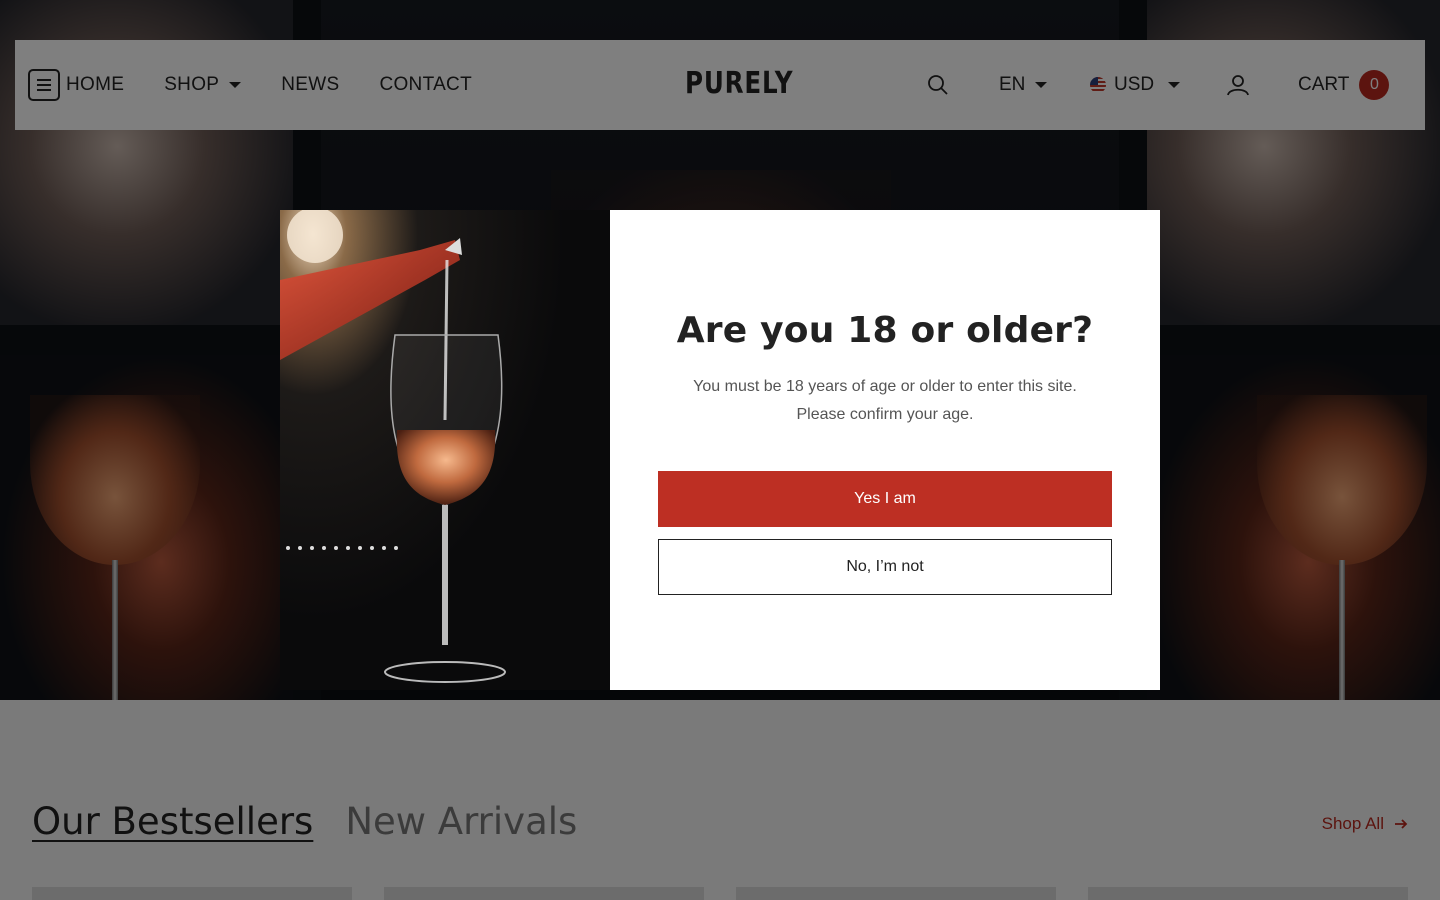  I want to click on modal-title: Are you 18 or older?, so click(885, 330).